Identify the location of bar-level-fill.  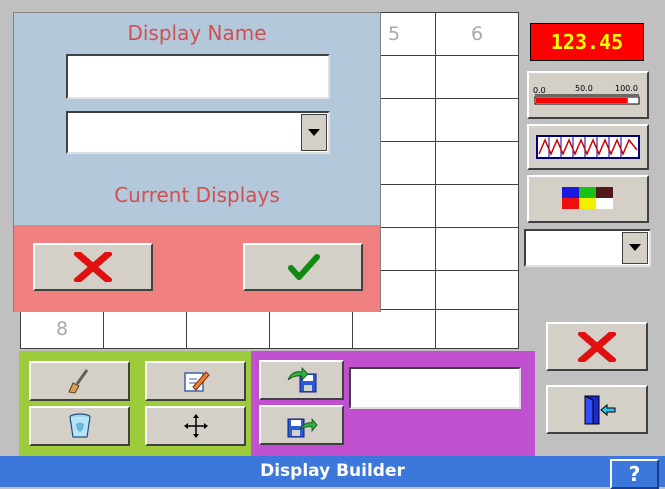
(582, 100).